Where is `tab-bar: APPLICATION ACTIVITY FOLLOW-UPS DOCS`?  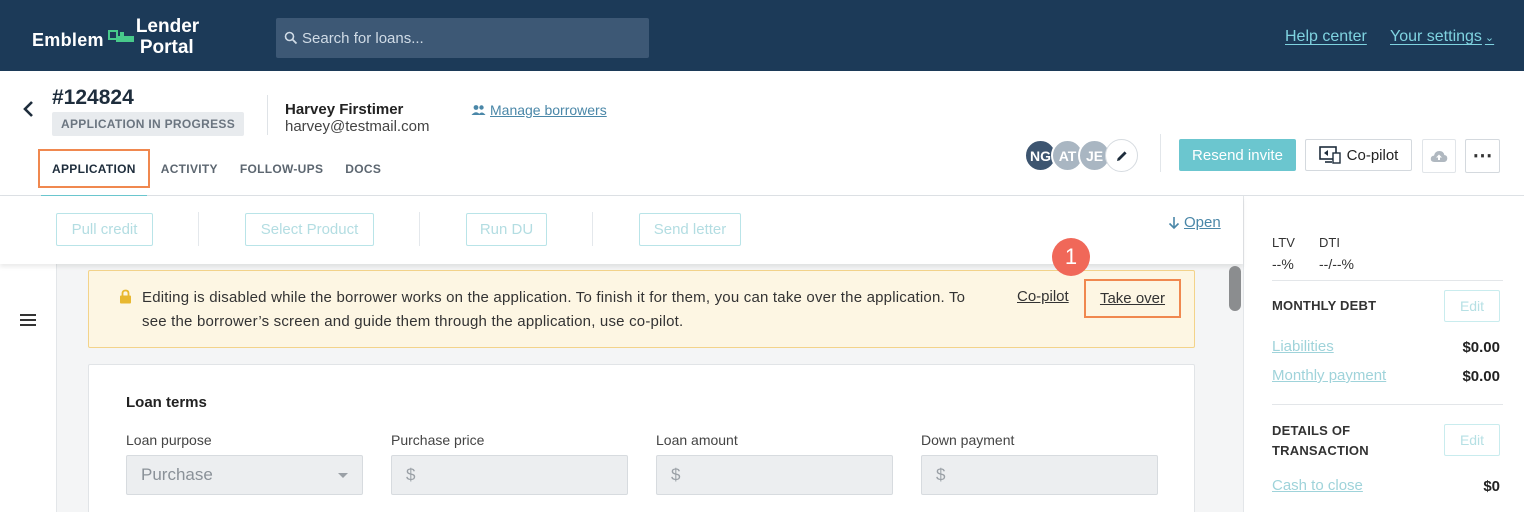
tab-bar: APPLICATION ACTIVITY FOLLOW-UPS DOCS is located at coordinates (215, 174).